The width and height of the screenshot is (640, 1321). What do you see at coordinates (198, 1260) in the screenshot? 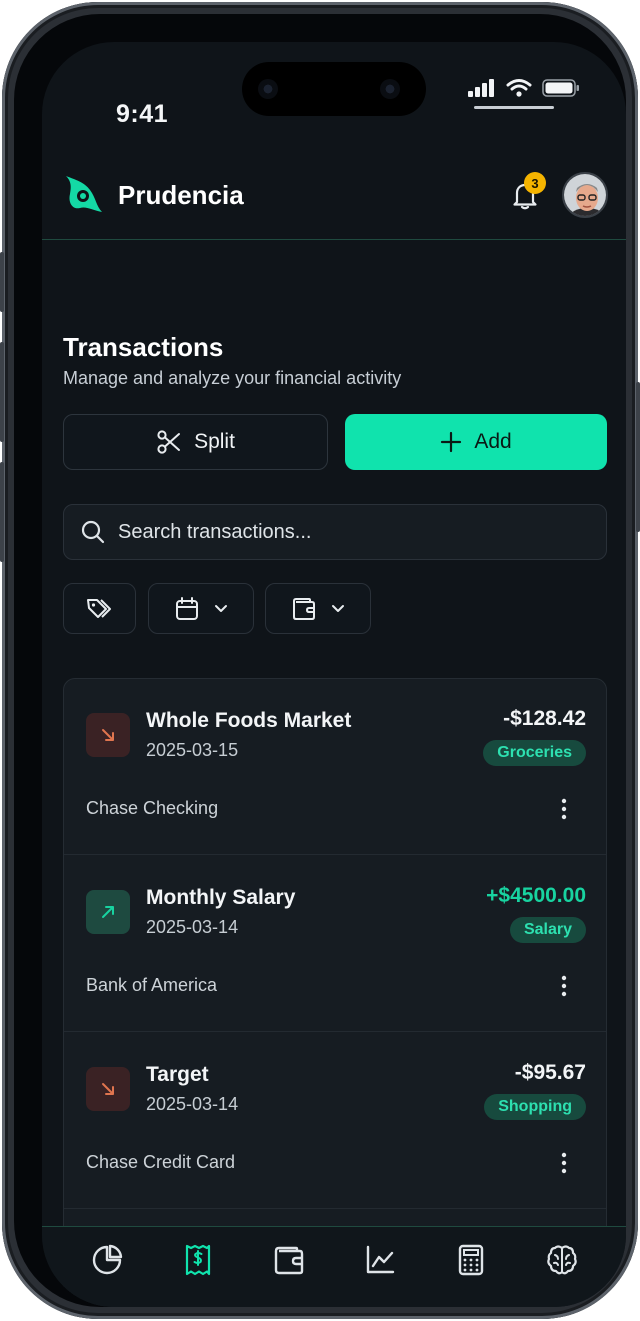
I see `receipt-icon` at bounding box center [198, 1260].